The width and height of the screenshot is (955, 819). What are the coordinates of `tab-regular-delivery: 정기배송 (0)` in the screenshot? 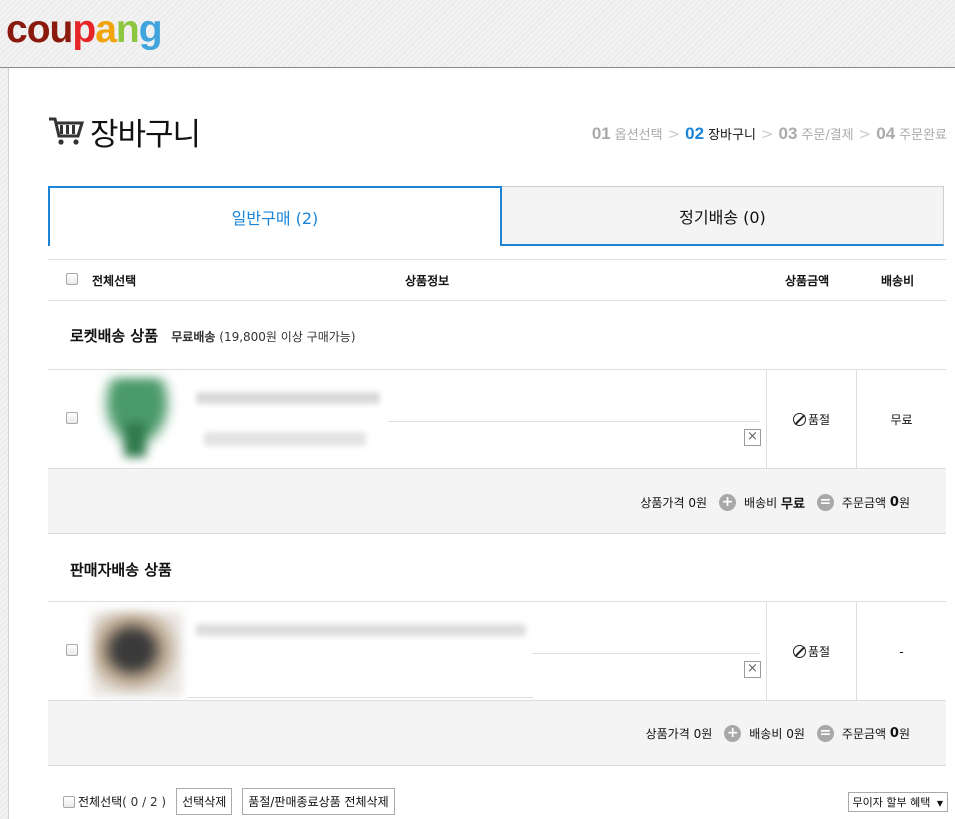 It's located at (722, 216).